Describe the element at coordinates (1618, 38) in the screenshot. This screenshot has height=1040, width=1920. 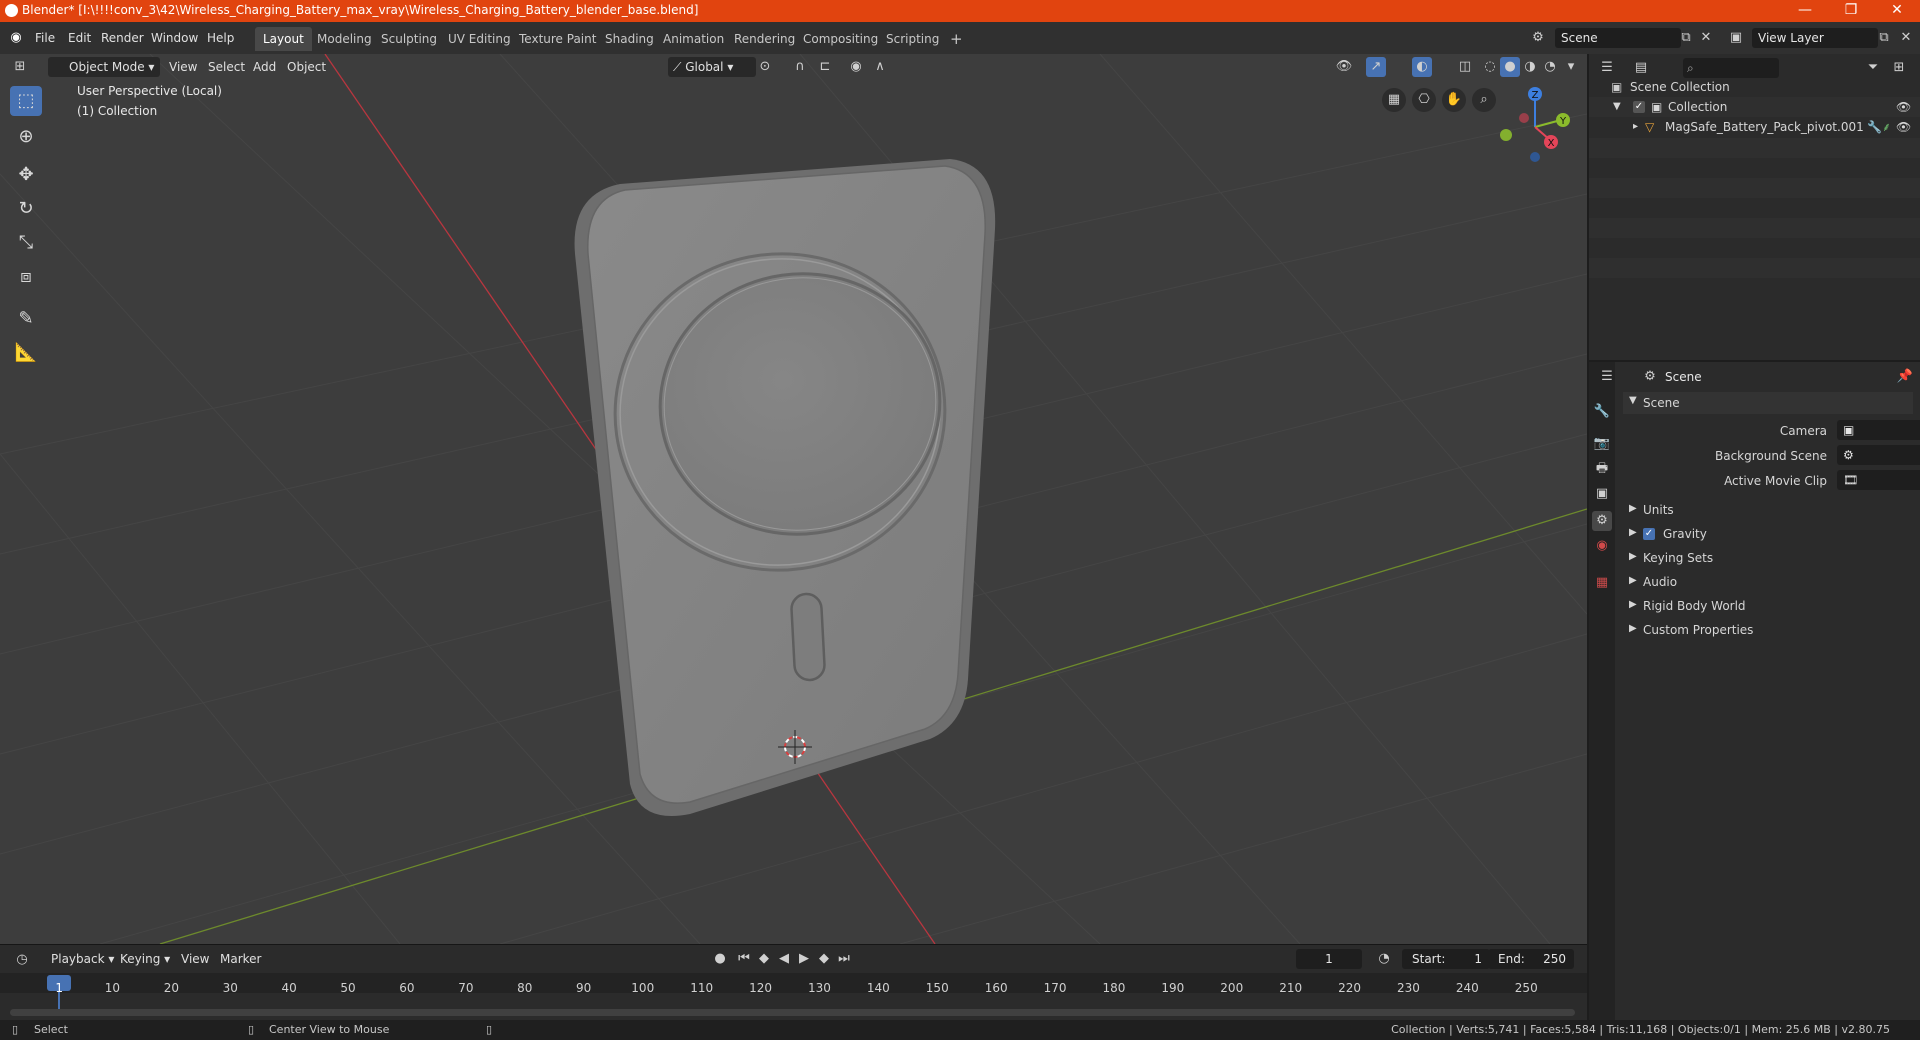
I see `scene-field: Scene` at that location.